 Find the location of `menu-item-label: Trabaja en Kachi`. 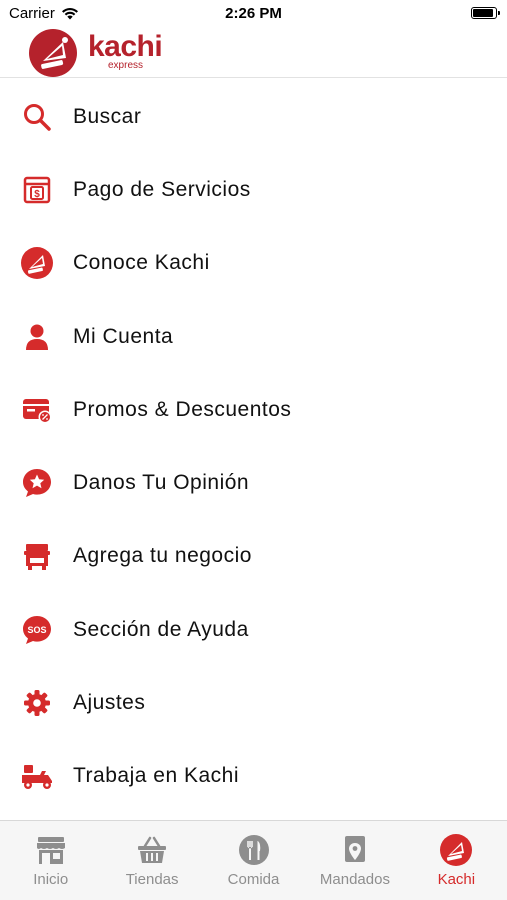

menu-item-label: Trabaja en Kachi is located at coordinates (156, 776).